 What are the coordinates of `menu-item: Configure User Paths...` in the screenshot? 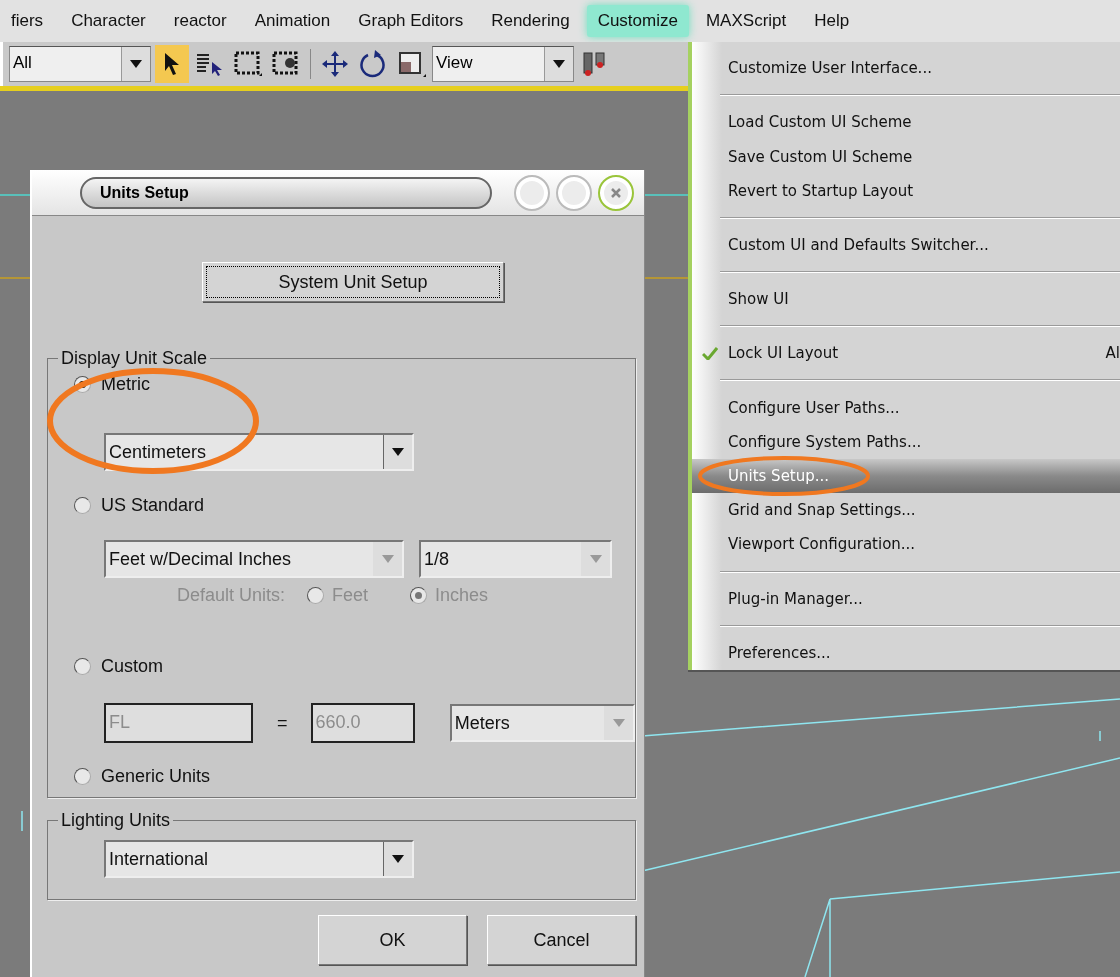 It's located at (906, 407).